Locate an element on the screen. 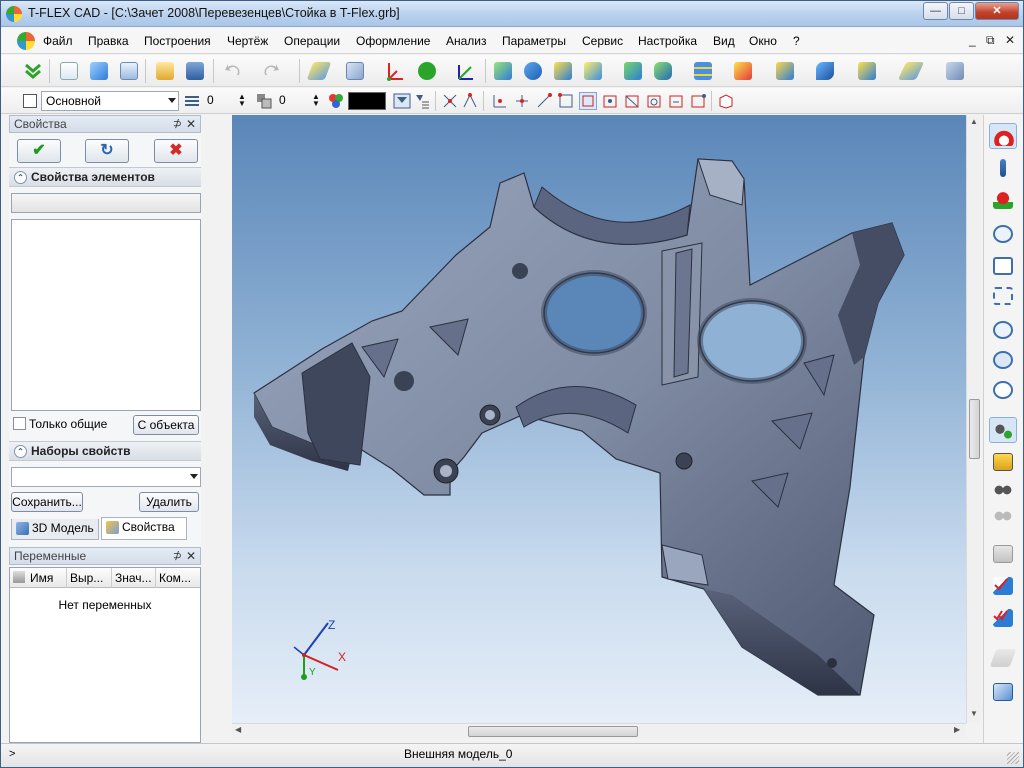 The width and height of the screenshot is (1024, 768). magnet-snap-icon is located at coordinates (1003, 136).